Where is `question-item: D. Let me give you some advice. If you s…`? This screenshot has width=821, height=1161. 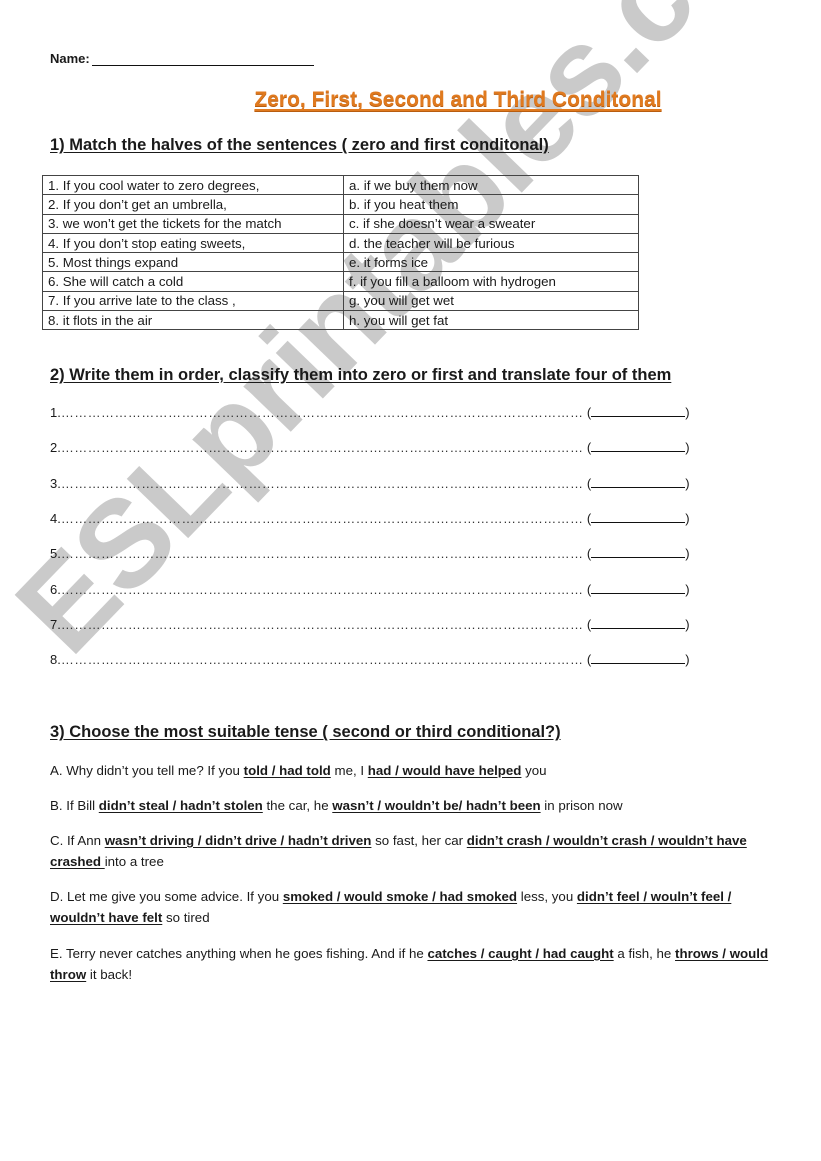 question-item: D. Let me give you some advice. If you s… is located at coordinates (410, 907).